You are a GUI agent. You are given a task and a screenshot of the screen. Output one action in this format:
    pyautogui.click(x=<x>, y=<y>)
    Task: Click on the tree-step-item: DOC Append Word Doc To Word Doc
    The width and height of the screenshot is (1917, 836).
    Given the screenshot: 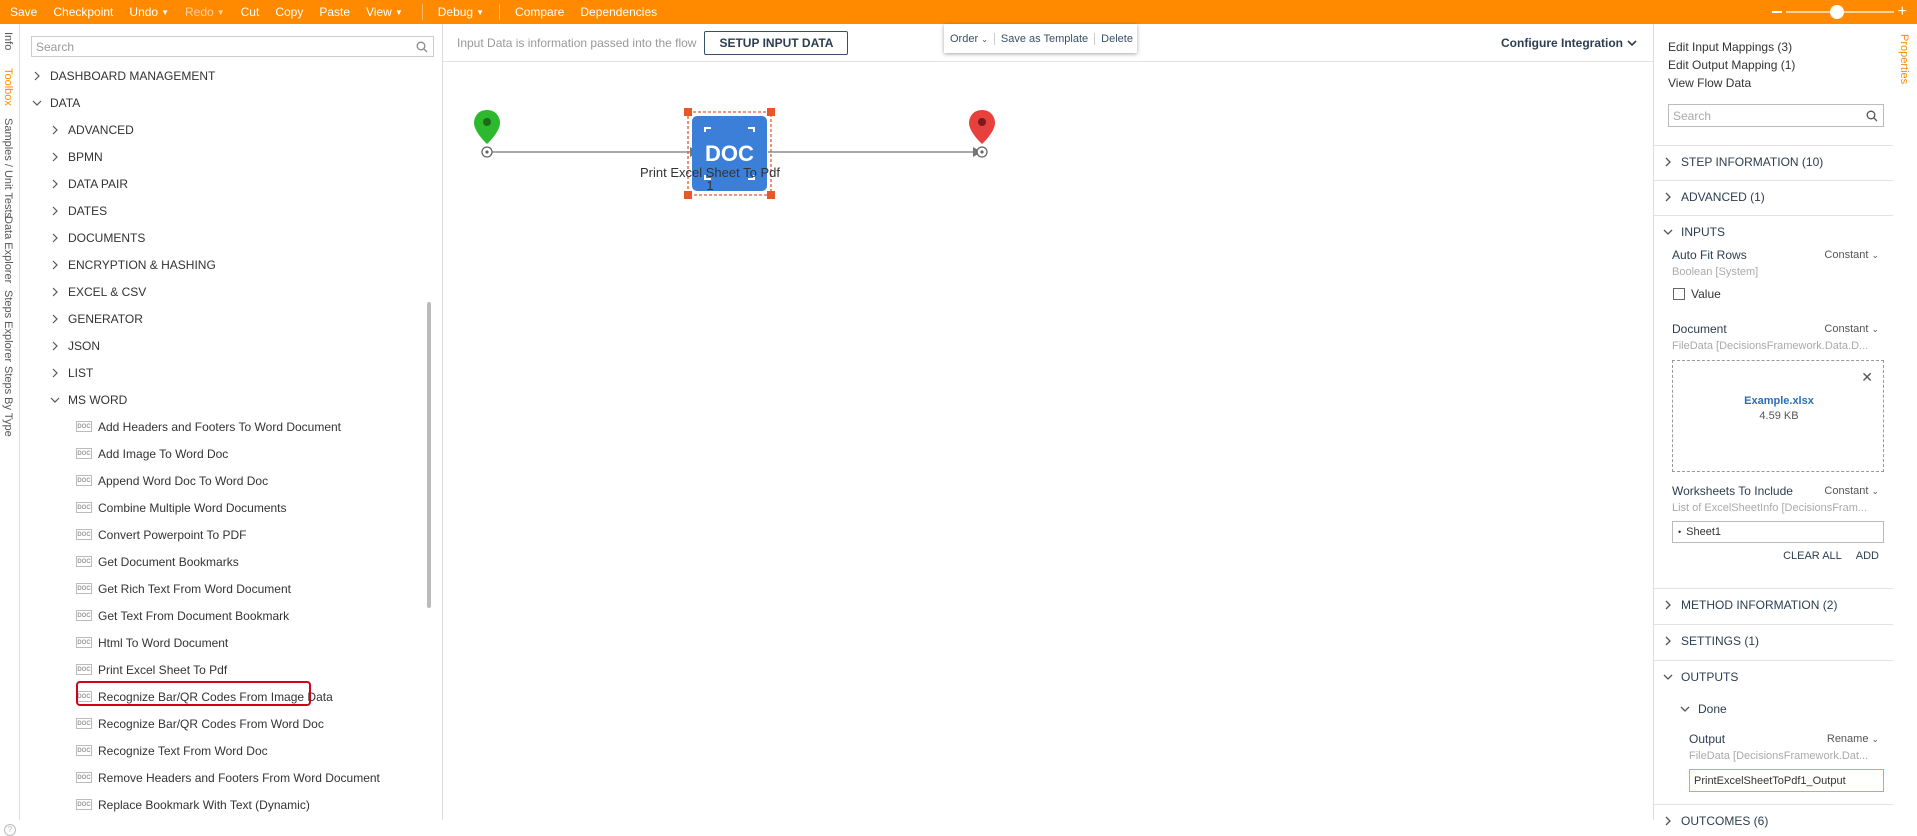 What is the action you would take?
    pyautogui.click(x=225, y=480)
    